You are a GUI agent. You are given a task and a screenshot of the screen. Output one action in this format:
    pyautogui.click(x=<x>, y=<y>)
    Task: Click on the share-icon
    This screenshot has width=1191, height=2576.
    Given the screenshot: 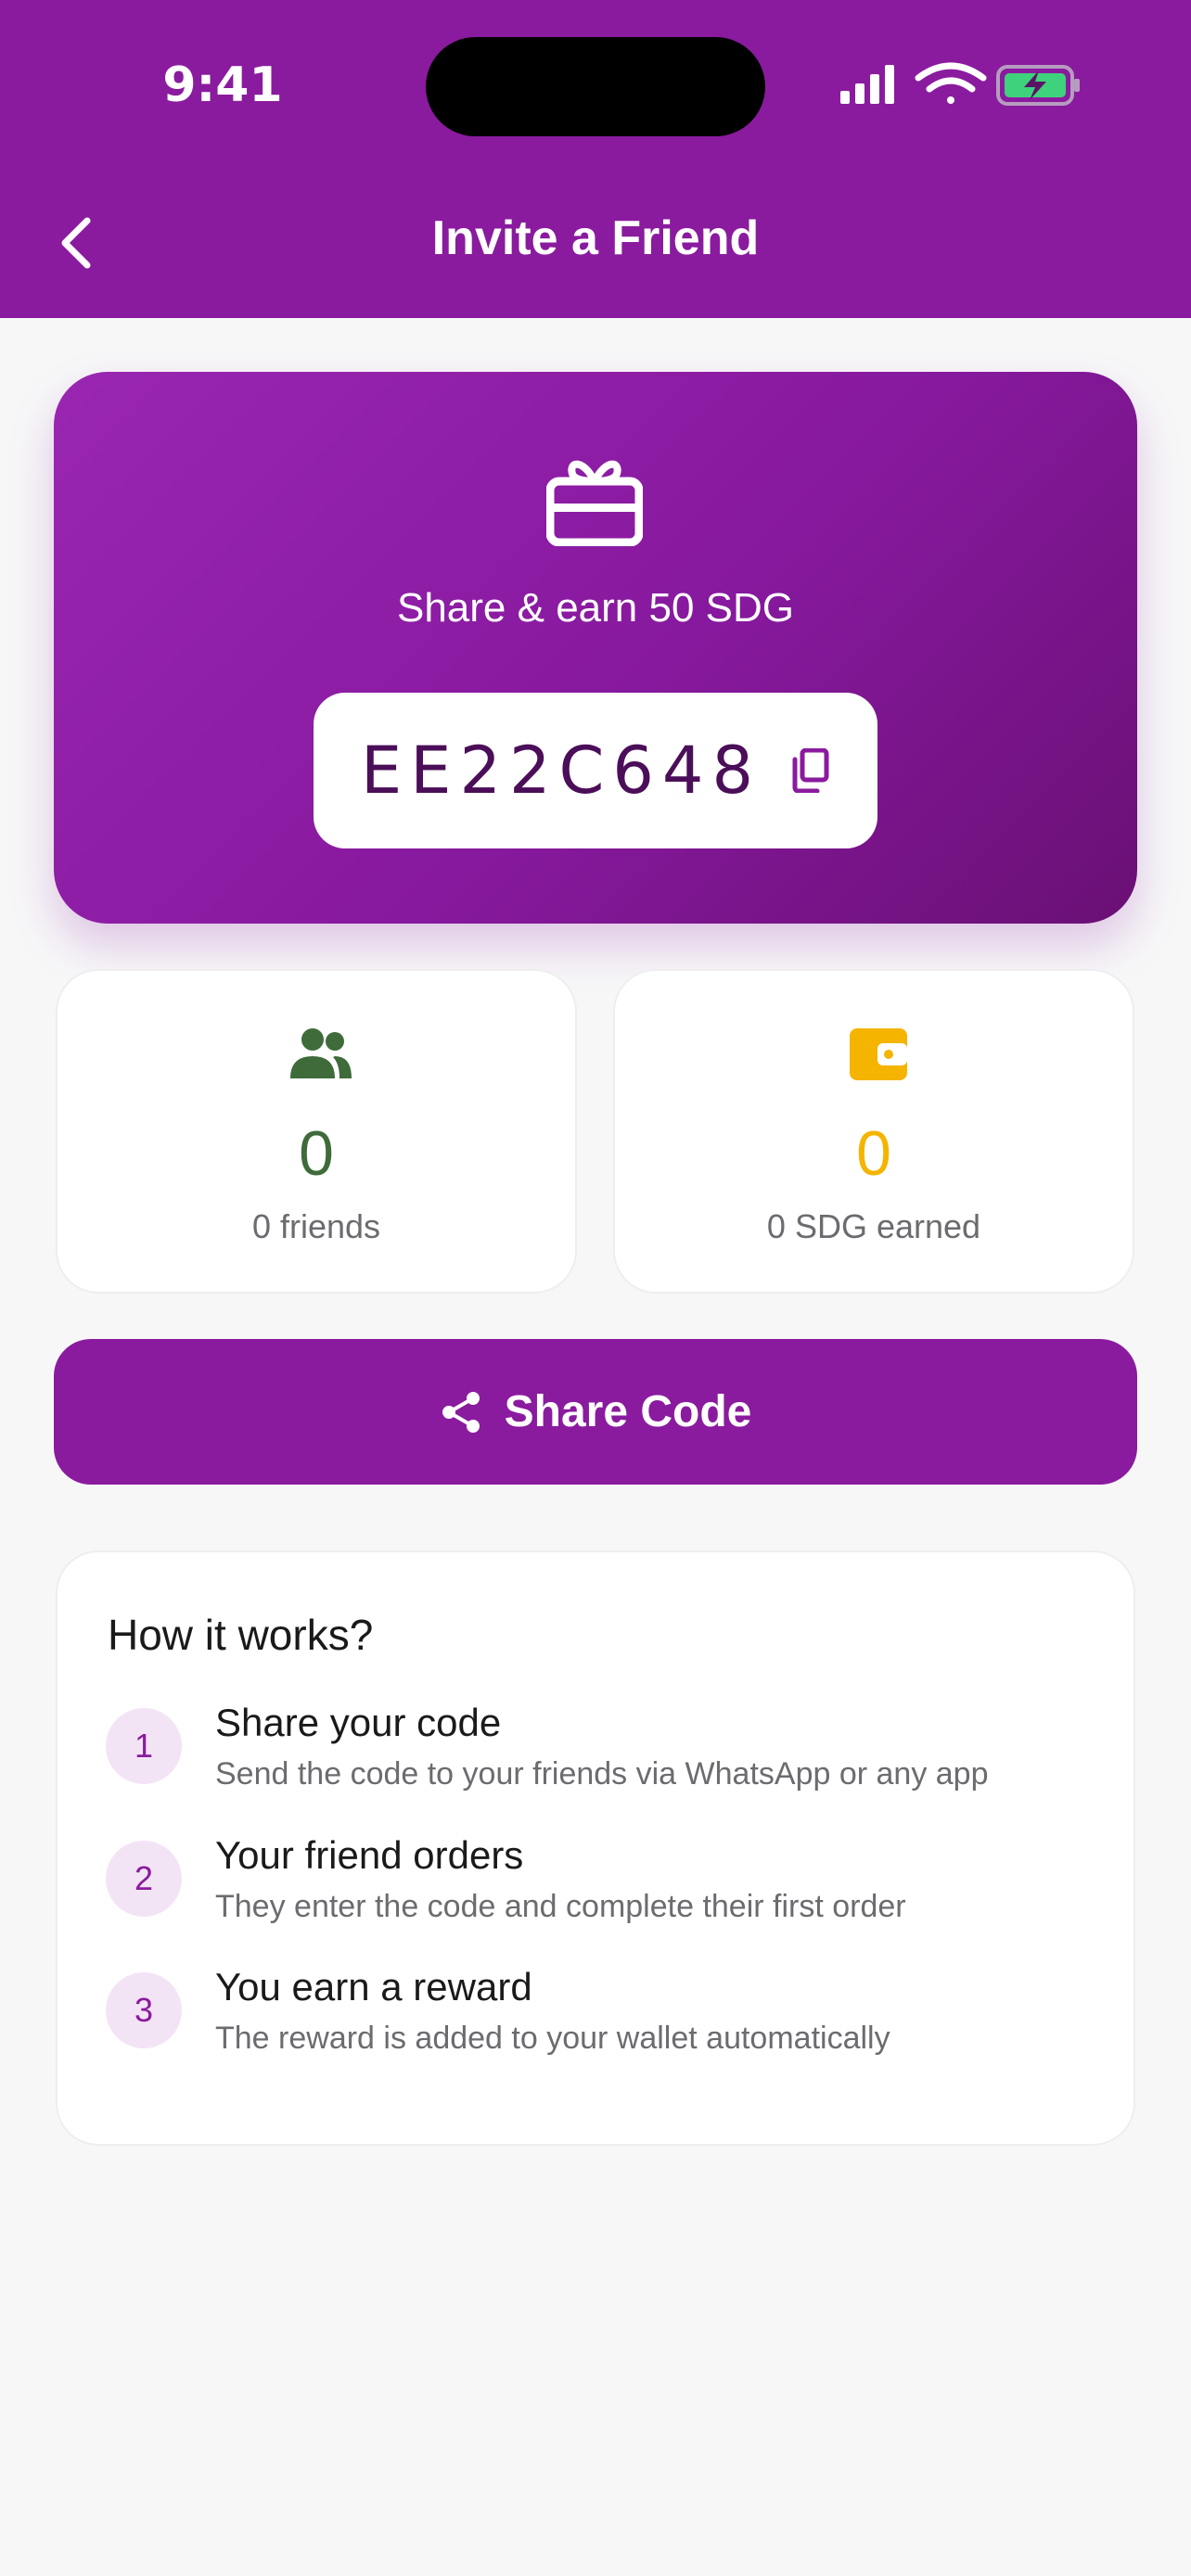 What is the action you would take?
    pyautogui.click(x=461, y=1412)
    